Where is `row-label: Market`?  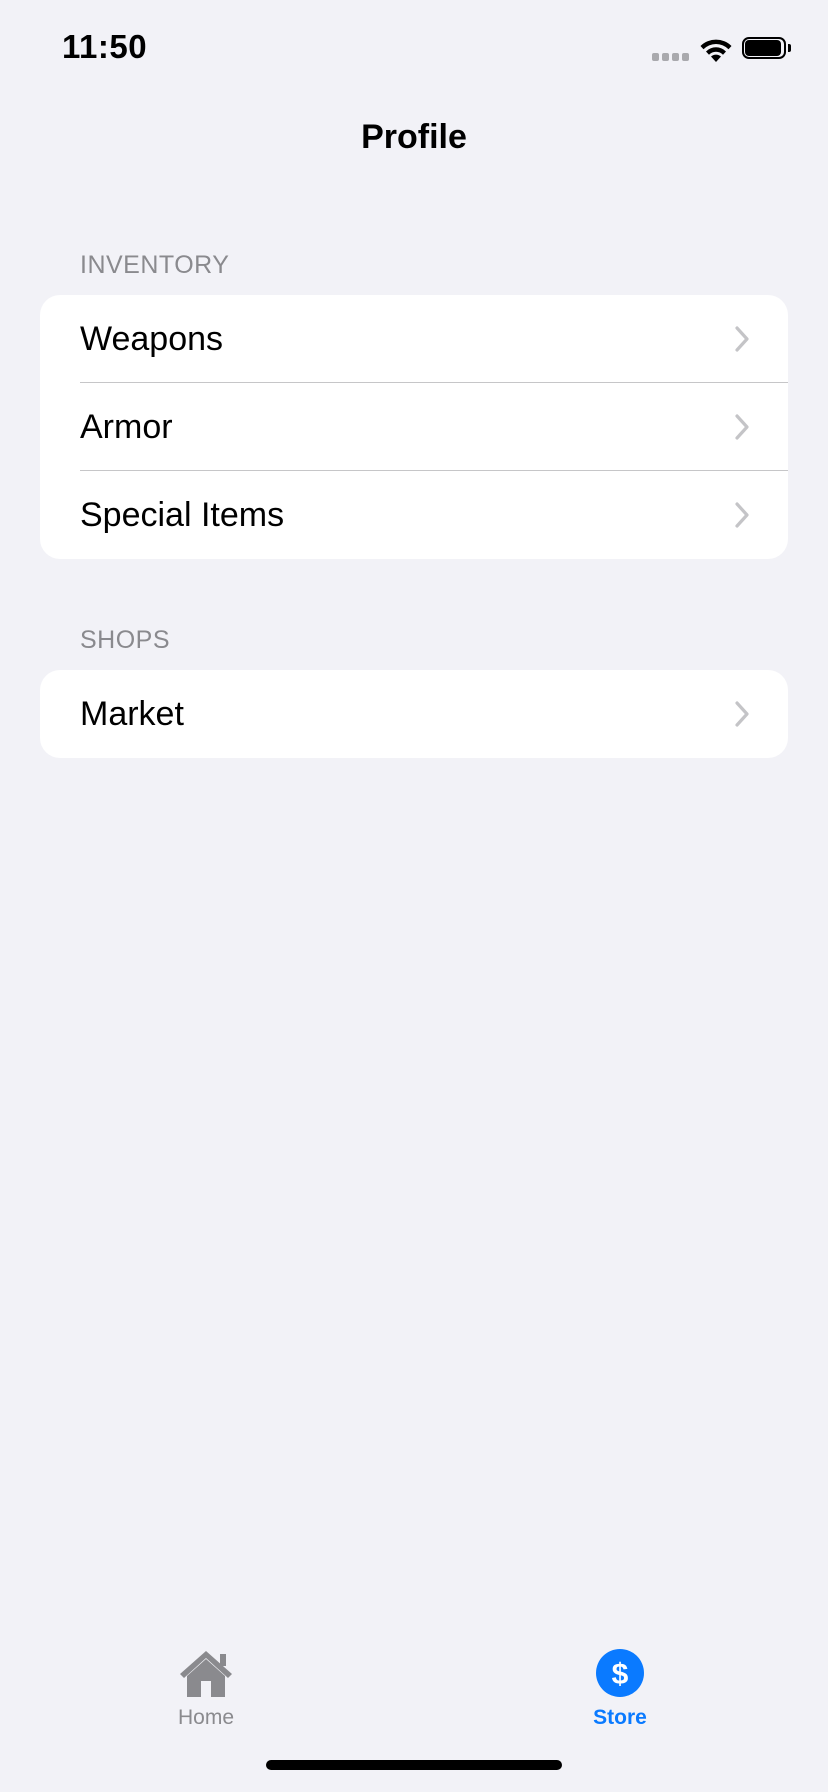
row-label: Market is located at coordinates (132, 714).